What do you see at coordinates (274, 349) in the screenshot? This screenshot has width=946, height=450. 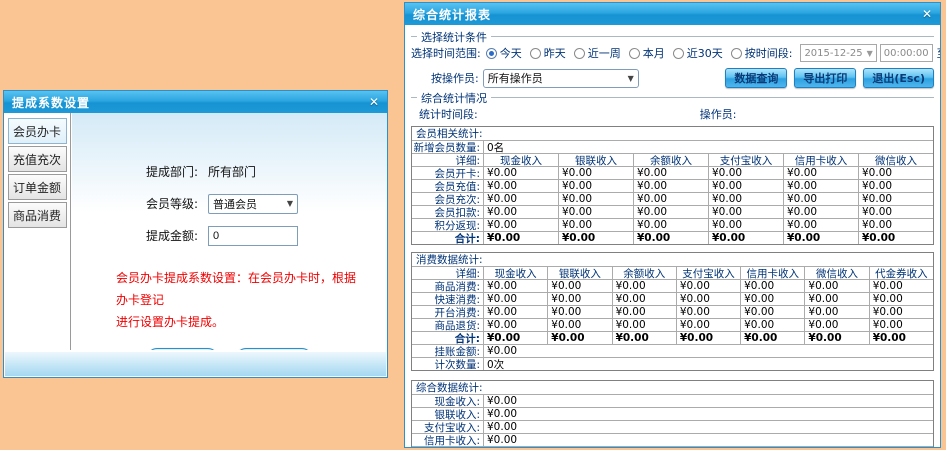 I see `close-button: 关闭(Esc)` at bounding box center [274, 349].